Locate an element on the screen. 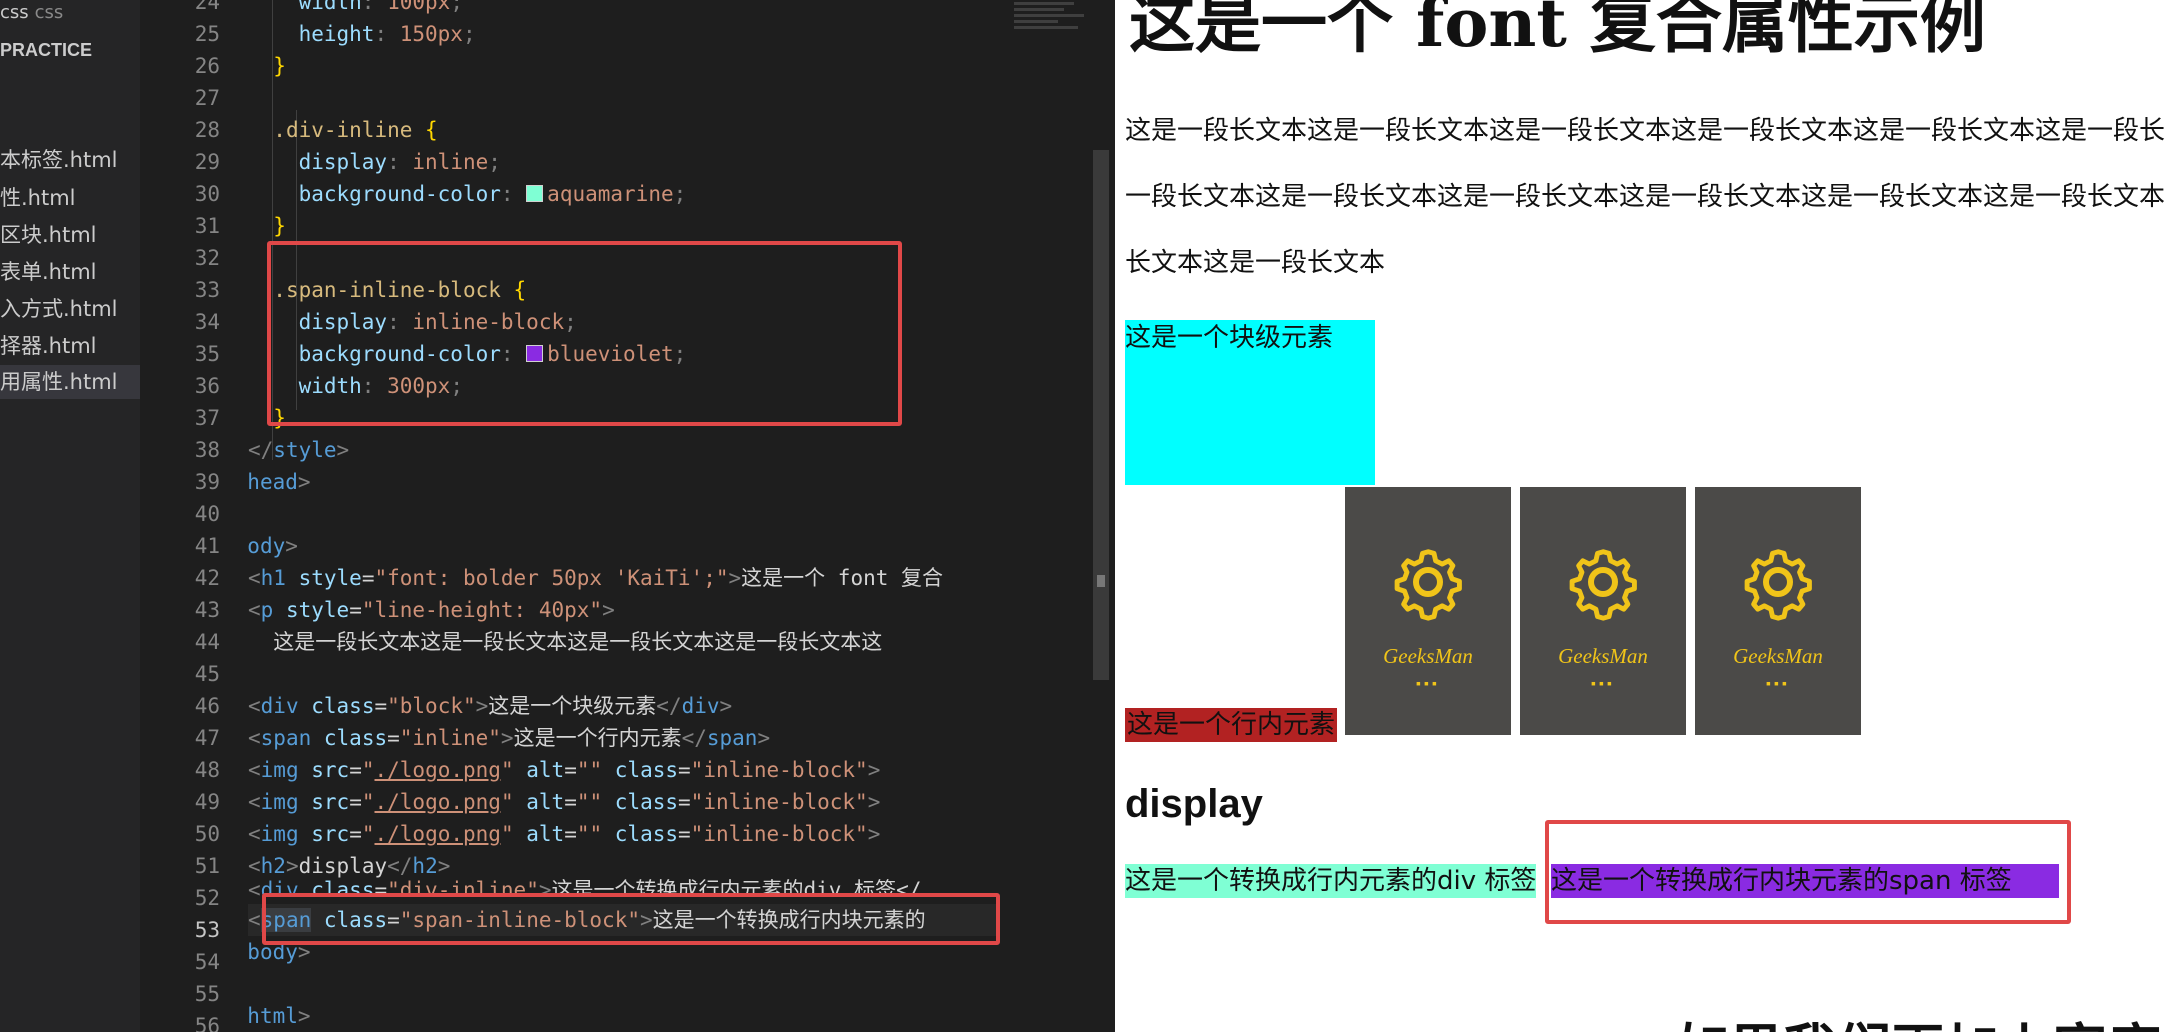 The height and width of the screenshot is (1032, 2169). line-number: 40 is located at coordinates (207, 514).